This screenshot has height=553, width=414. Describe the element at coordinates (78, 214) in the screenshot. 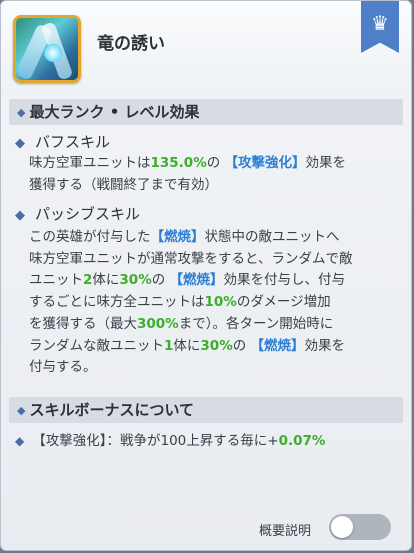

I see `passive-skill-title: ◆ パッシブスキル` at that location.